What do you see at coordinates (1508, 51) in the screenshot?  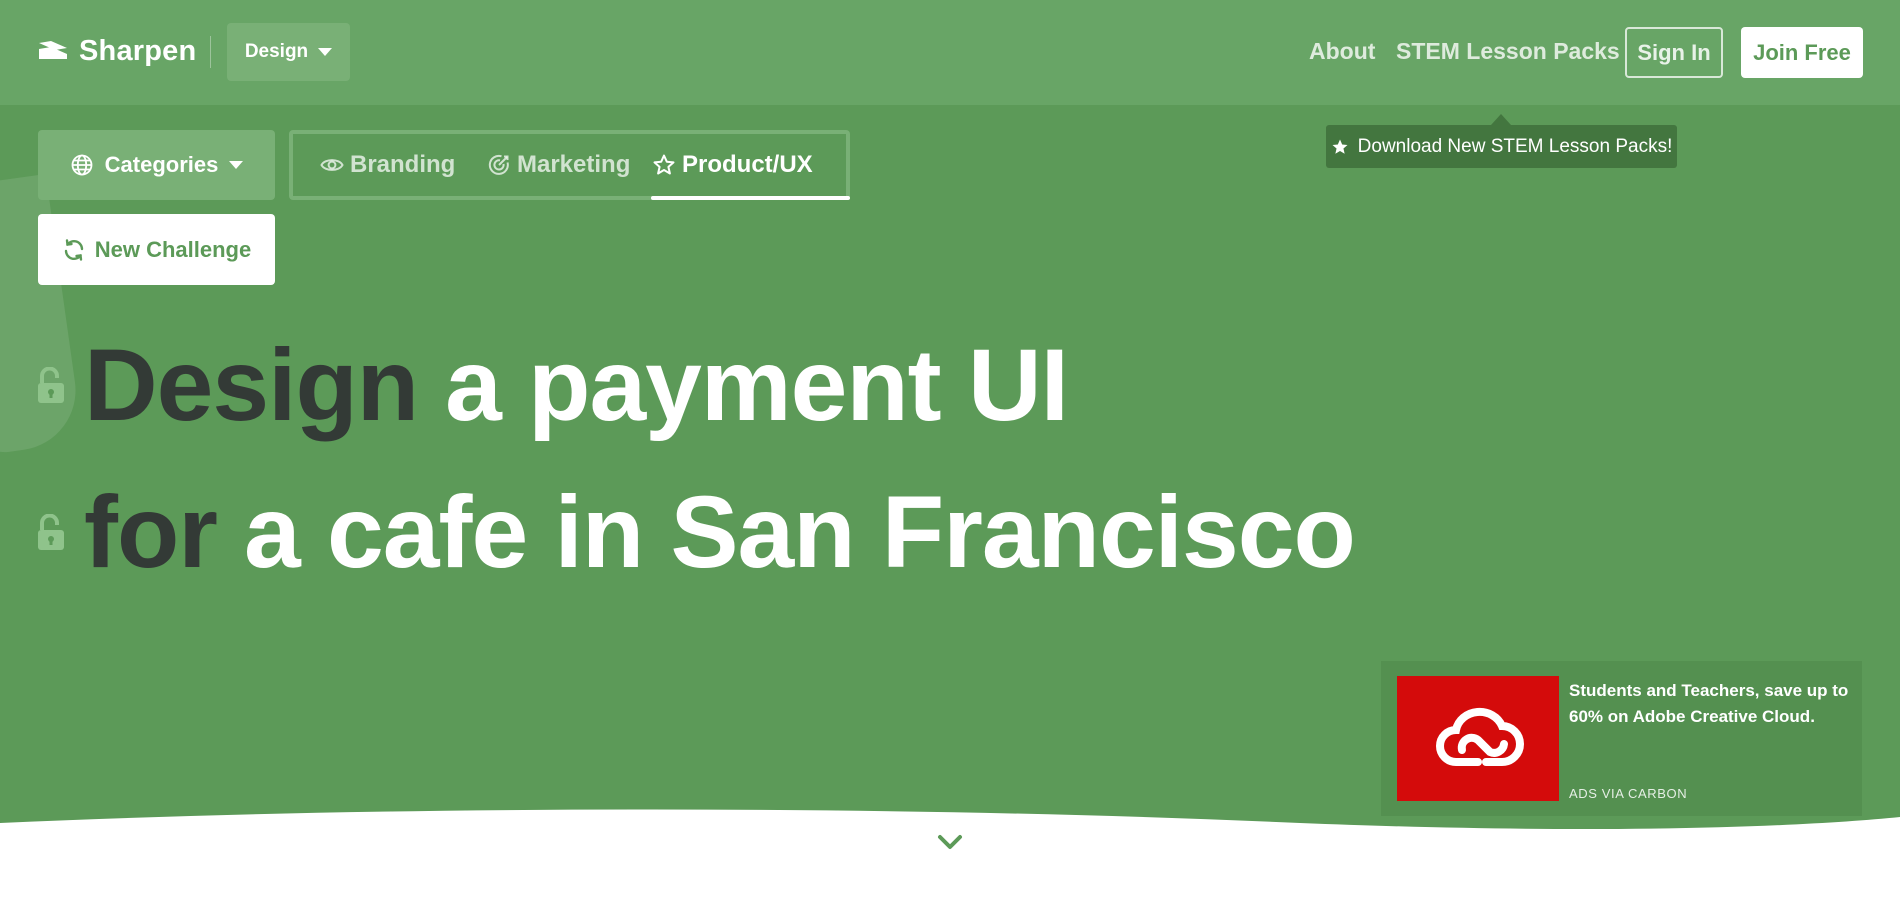 I see `nav-stem-lesson-packs-link: STEM Lesson Packs` at bounding box center [1508, 51].